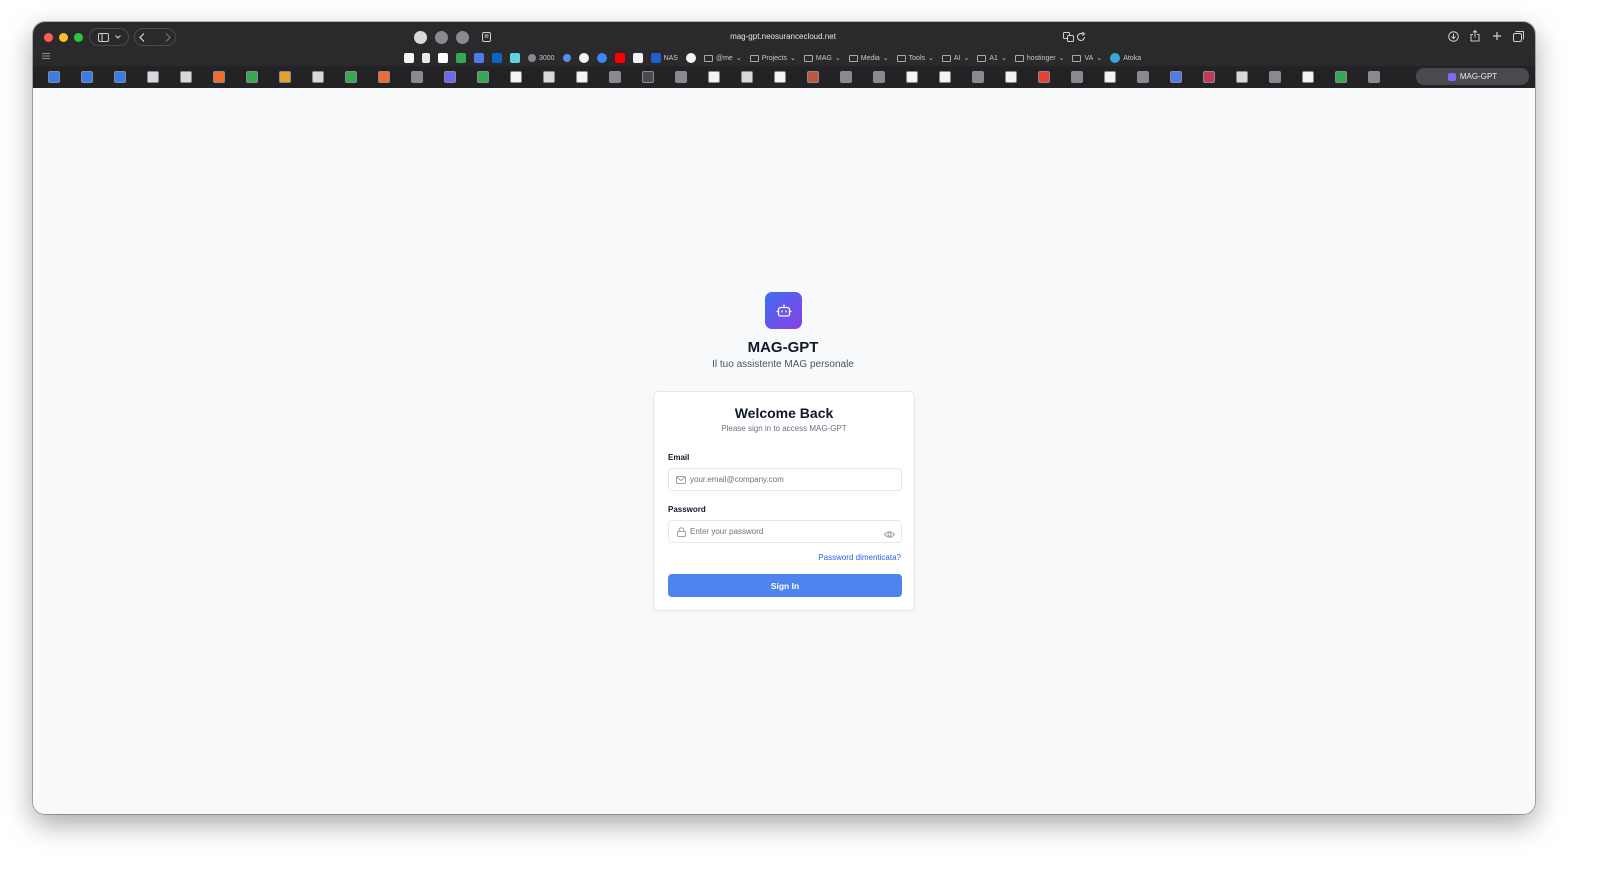 The height and width of the screenshot is (875, 1600). What do you see at coordinates (1132, 58) in the screenshot?
I see `bookmark-label: Atoka` at bounding box center [1132, 58].